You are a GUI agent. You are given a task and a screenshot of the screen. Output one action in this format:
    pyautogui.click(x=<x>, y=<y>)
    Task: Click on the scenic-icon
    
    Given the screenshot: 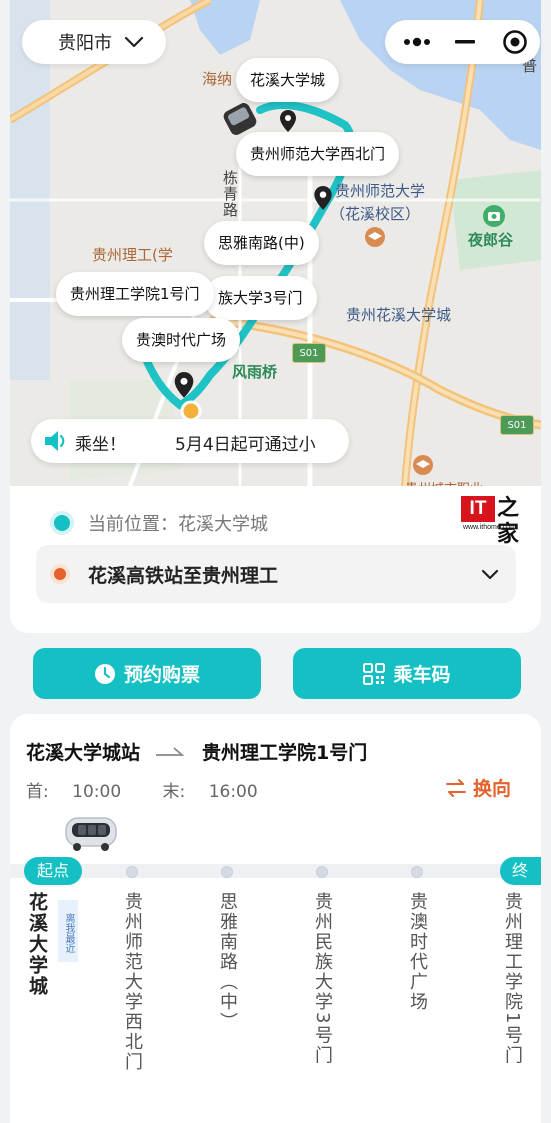 What is the action you would take?
    pyautogui.click(x=494, y=216)
    